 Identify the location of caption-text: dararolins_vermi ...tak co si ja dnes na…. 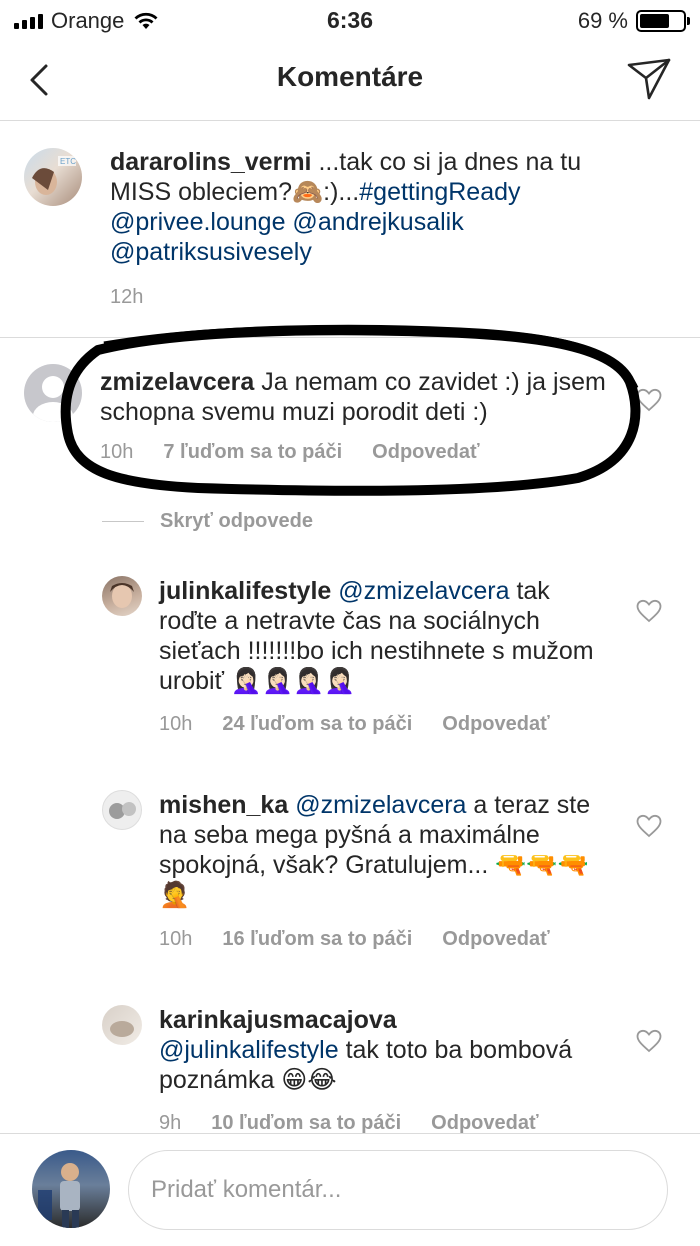
(355, 207).